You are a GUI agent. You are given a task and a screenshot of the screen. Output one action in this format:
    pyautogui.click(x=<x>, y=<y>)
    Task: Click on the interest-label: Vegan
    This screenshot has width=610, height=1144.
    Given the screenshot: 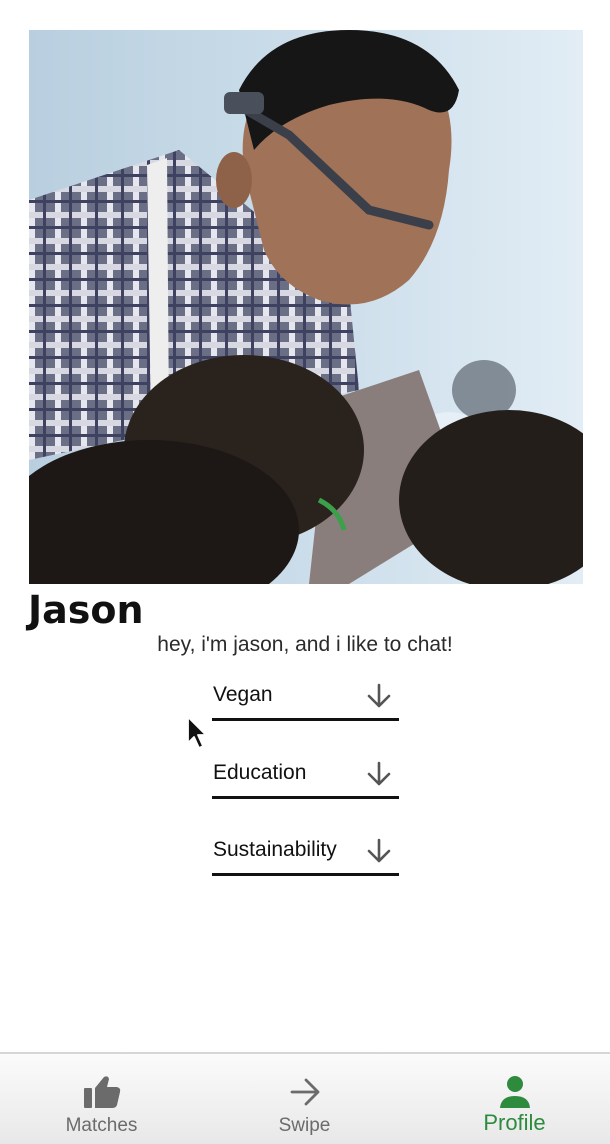 What is the action you would take?
    pyautogui.click(x=243, y=694)
    